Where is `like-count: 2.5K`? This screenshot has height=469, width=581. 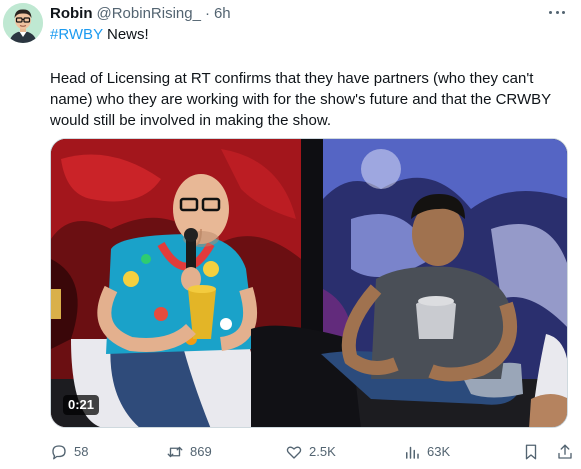
like-count: 2.5K is located at coordinates (322, 451).